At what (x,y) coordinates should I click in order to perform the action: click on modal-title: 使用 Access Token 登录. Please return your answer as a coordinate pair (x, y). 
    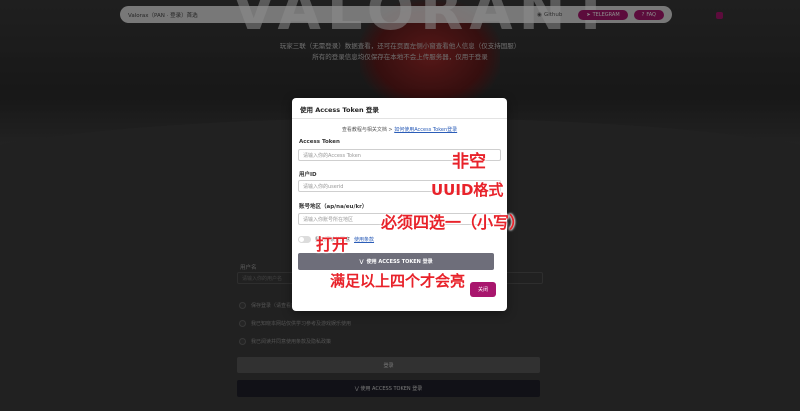
    Looking at the image, I should click on (399, 108).